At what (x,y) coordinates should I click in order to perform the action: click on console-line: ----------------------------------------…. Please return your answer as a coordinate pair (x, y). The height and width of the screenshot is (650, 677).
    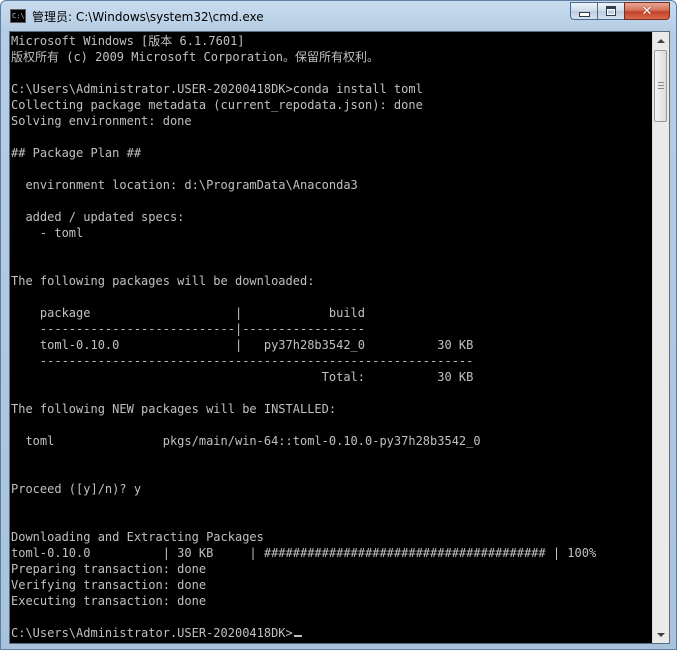
    Looking at the image, I should click on (242, 361).